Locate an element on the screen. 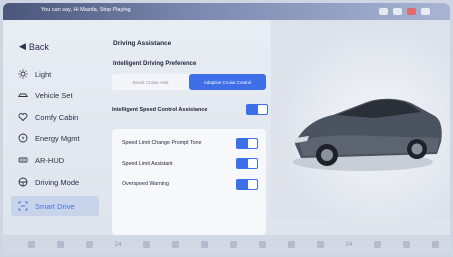  sidebar-item-label: Smart Drive is located at coordinates (55, 206).